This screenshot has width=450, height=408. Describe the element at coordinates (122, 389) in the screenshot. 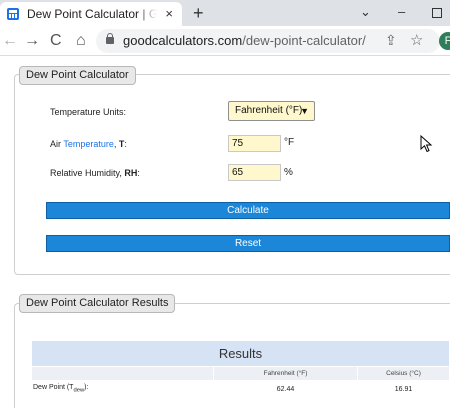

I see `dew-point-row-label: Dew Point (Tdew):` at that location.